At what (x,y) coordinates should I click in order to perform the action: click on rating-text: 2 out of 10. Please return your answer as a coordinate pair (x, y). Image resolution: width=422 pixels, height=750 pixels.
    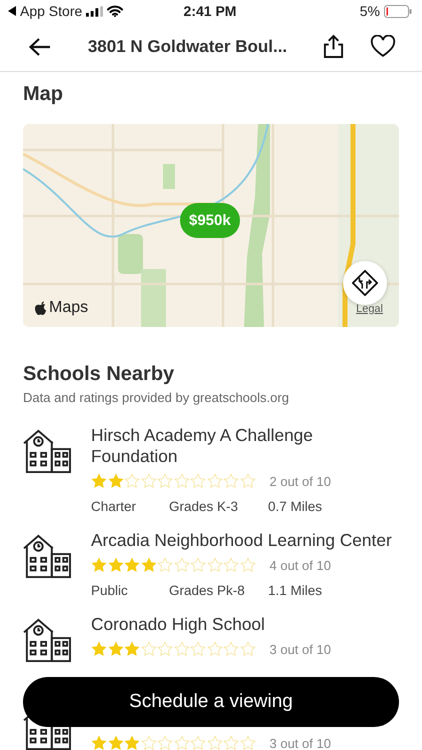
    Looking at the image, I should click on (300, 481).